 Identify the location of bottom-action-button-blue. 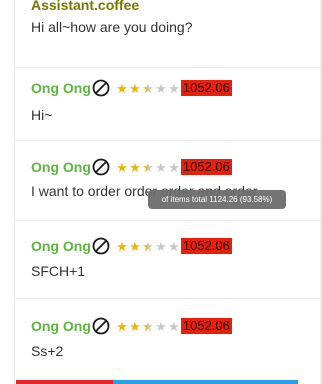
(205, 382).